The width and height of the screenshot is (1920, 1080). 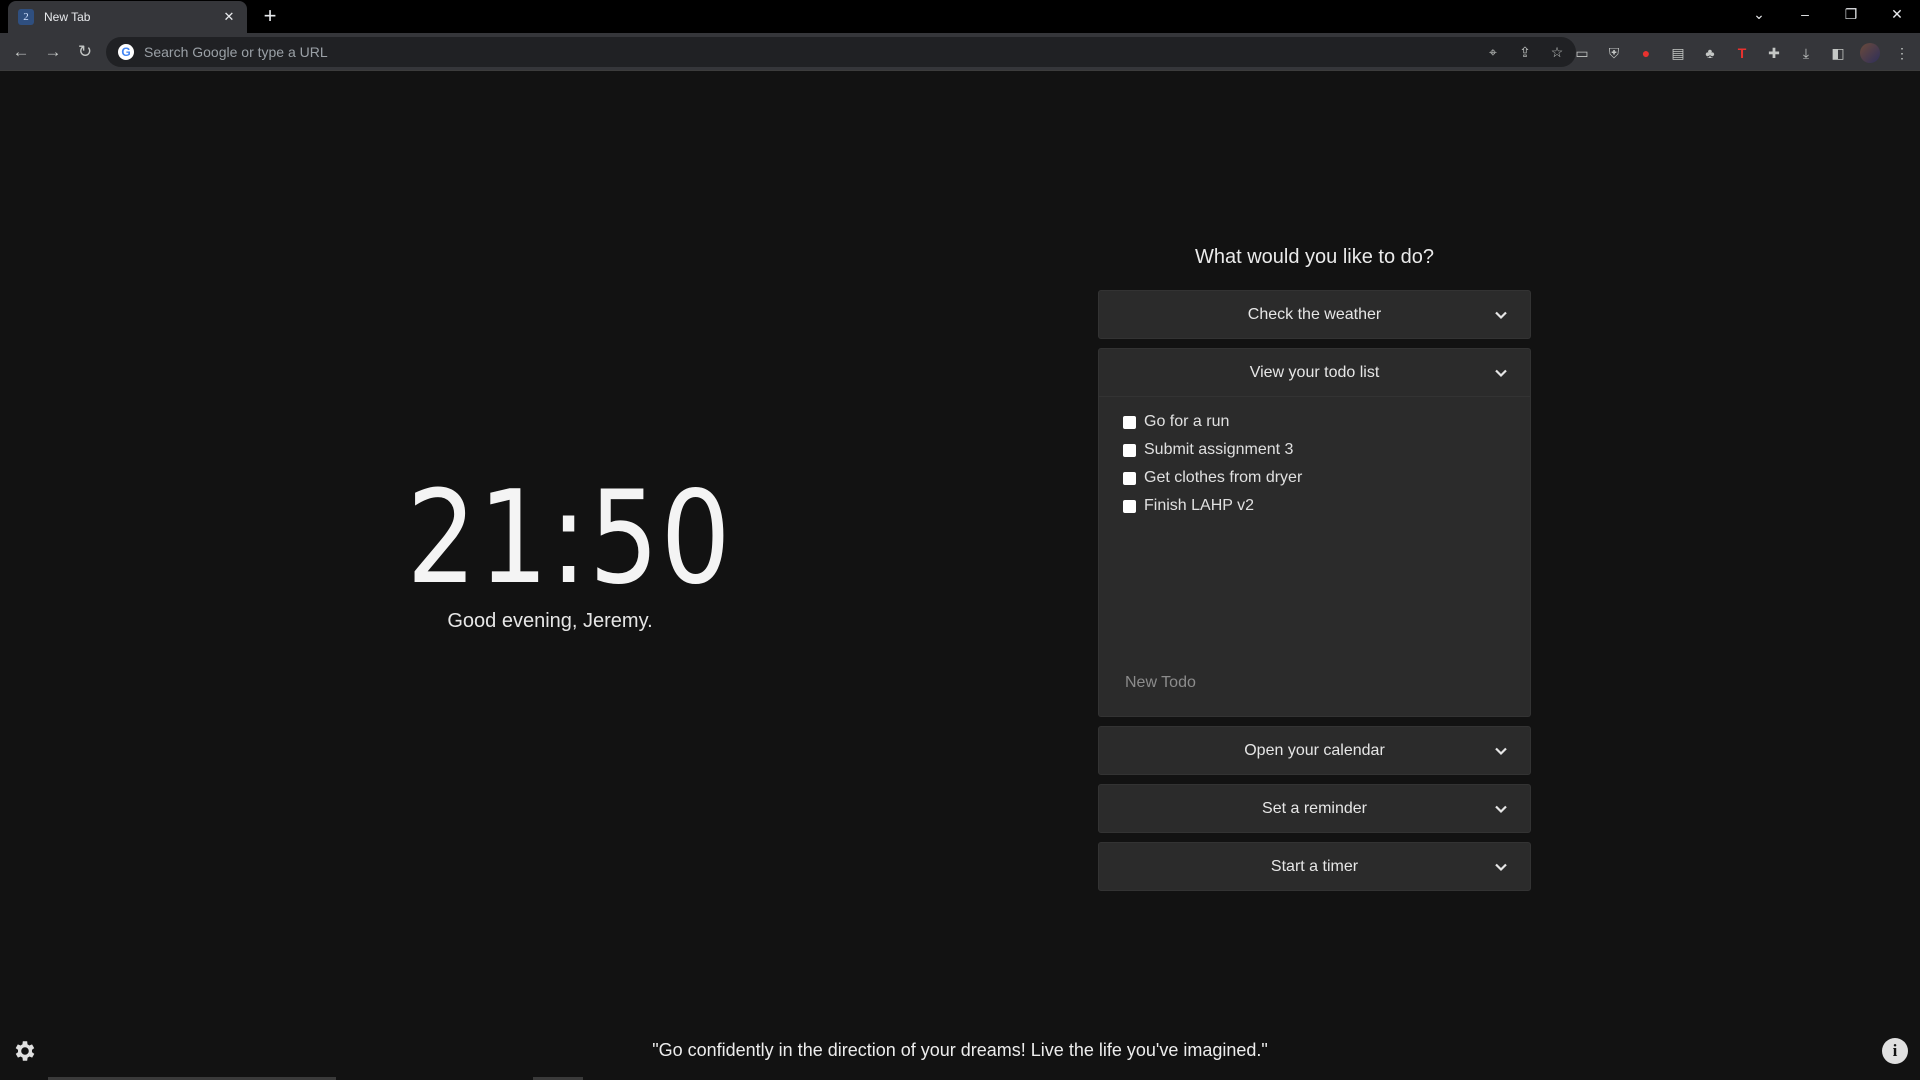 I want to click on reload-icon: ↻, so click(x=85, y=52).